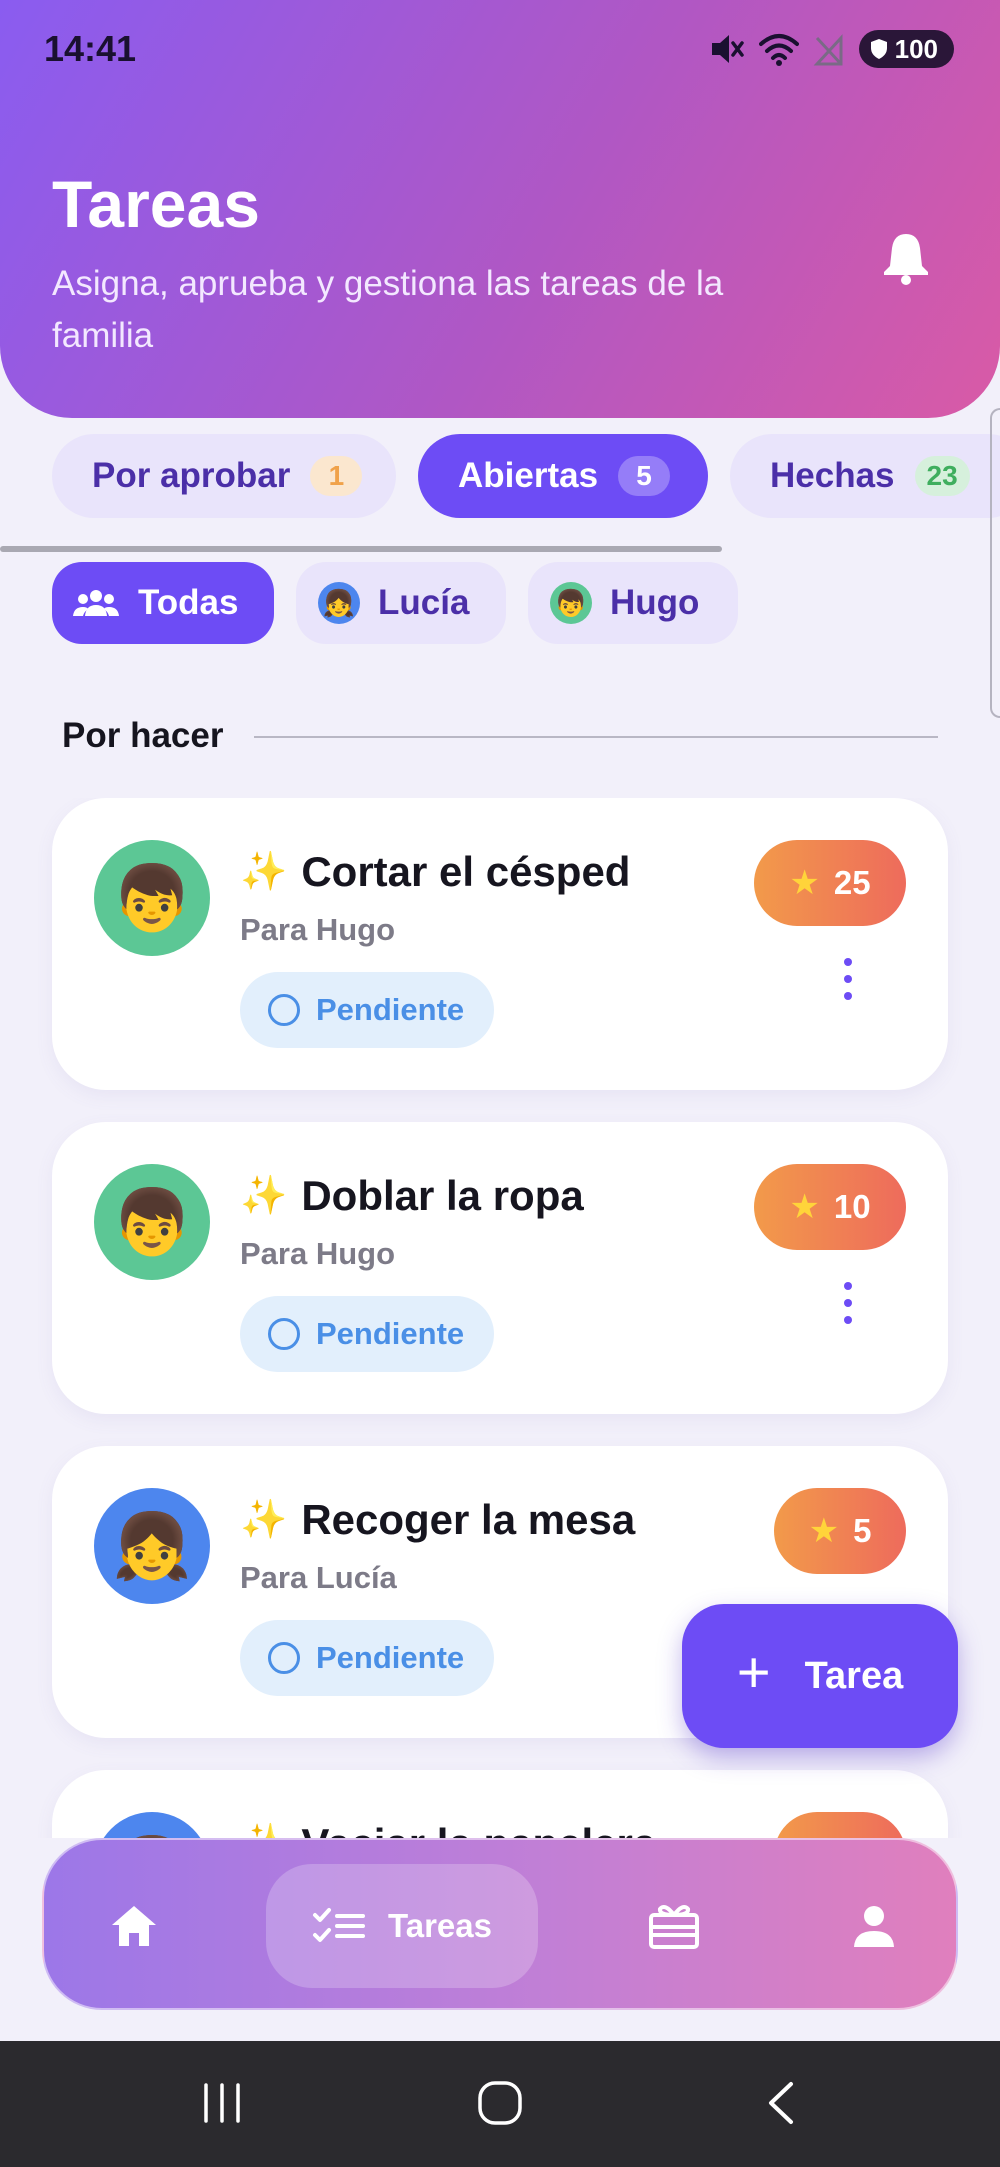 The width and height of the screenshot is (1000, 2167). I want to click on recent-apps-button, so click(222, 2103).